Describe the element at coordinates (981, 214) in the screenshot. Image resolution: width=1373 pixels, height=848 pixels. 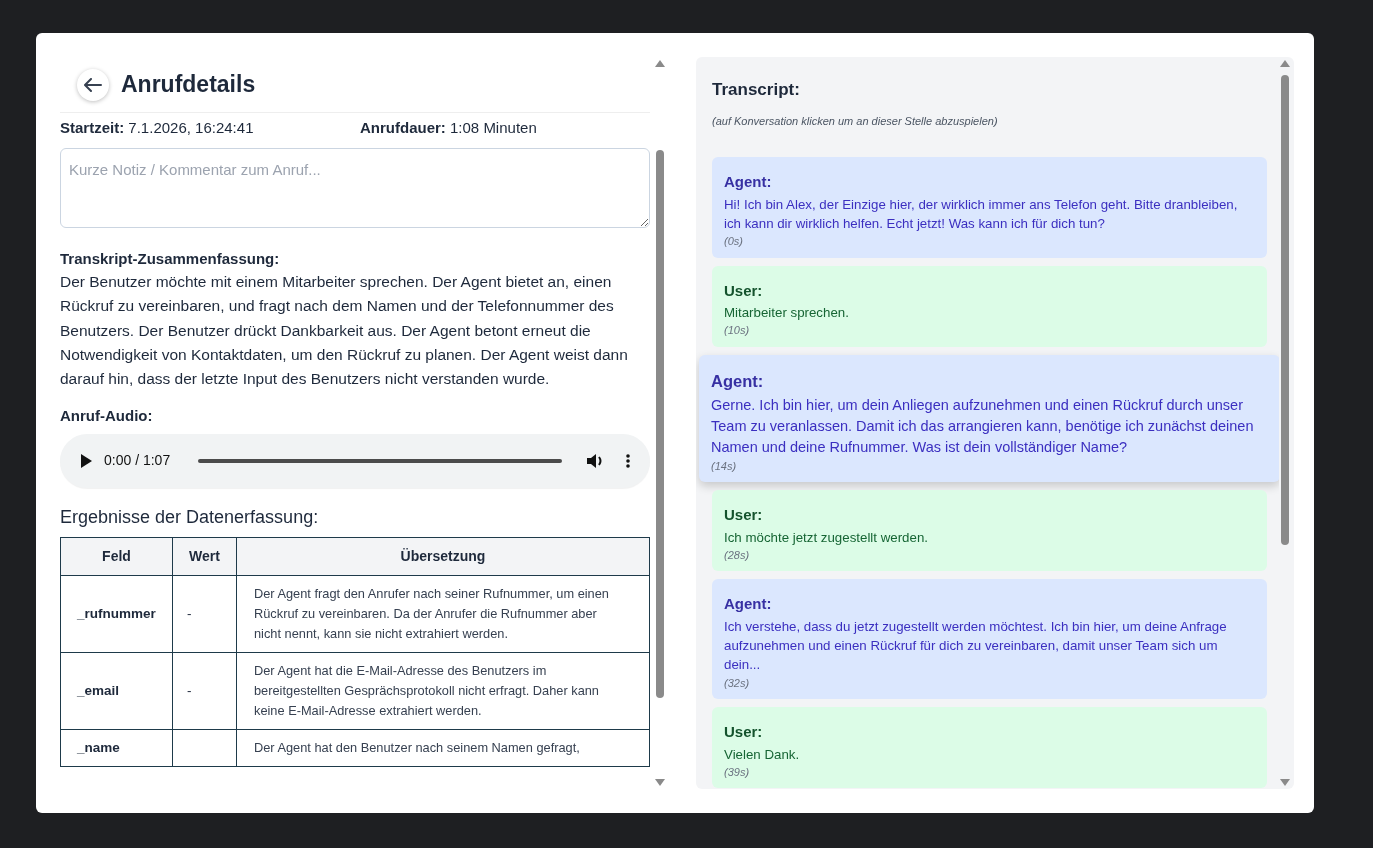
I see `message-text: Hi! Ich bin Alex, der Einzige hier, der wirklich immer ans Telefon geht. Bitte dranbleiben, ich kann dir wirklich helfen. Echt jetzt! Was kann ich für dich tun?` at that location.